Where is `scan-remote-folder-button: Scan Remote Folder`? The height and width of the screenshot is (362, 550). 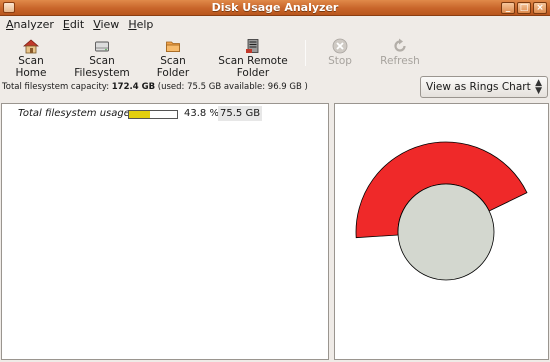
scan-remote-folder-button: Scan Remote Folder is located at coordinates (253, 57).